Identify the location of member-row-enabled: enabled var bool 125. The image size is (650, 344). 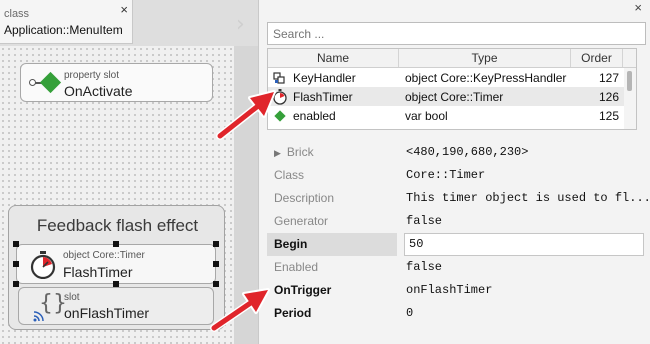
(452, 115).